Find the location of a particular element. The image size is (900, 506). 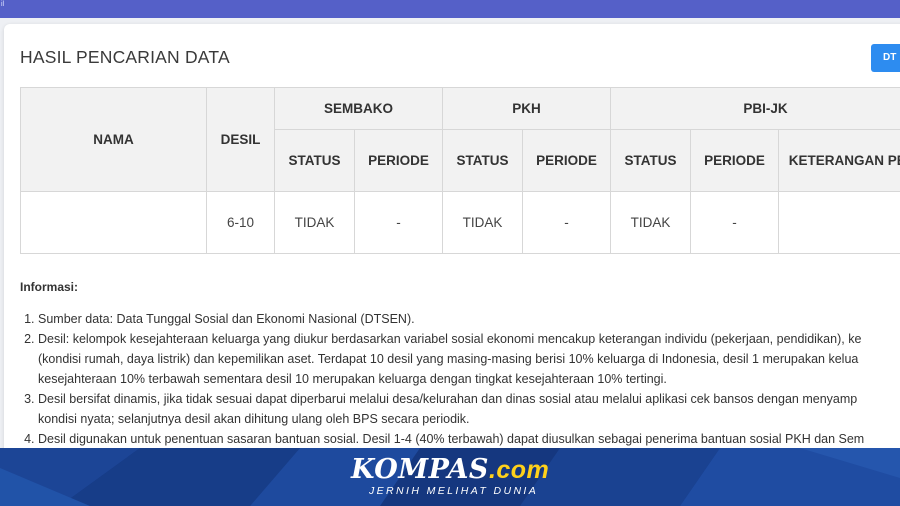

cell-pkh-status: TIDAK is located at coordinates (483, 222).